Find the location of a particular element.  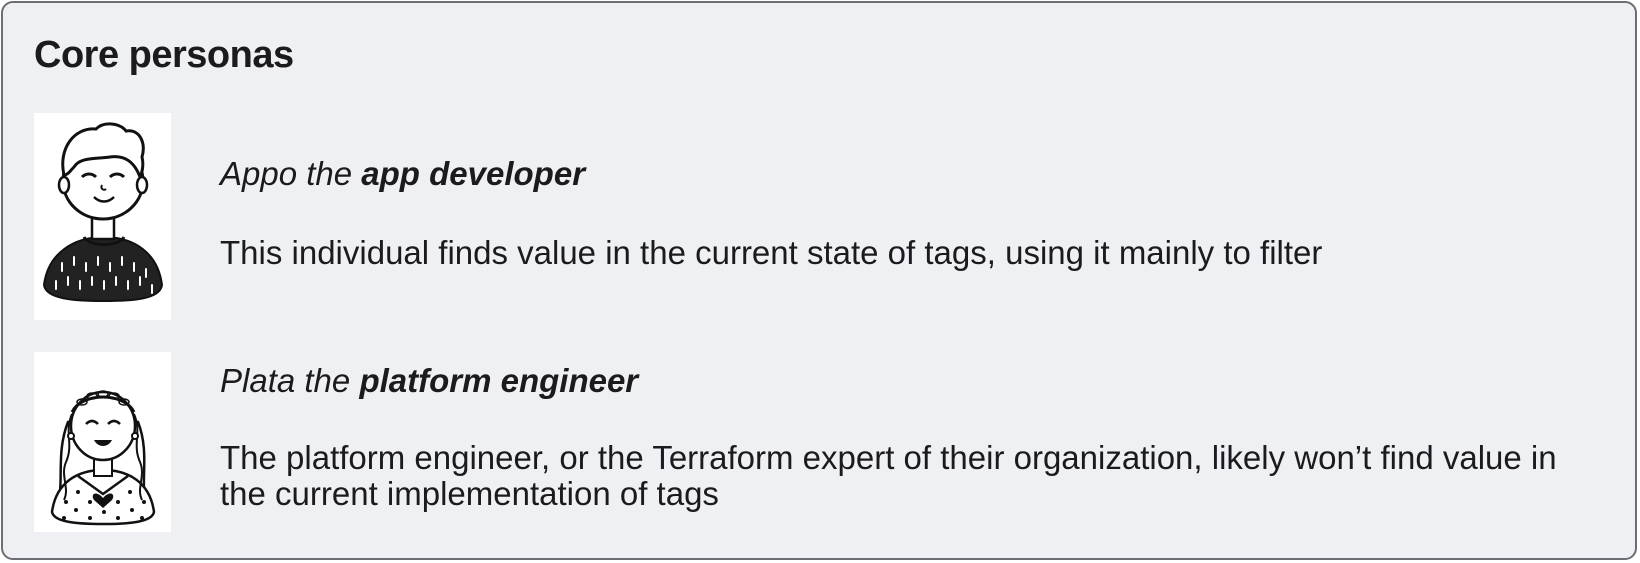

app-developer-avatar is located at coordinates (102, 216).